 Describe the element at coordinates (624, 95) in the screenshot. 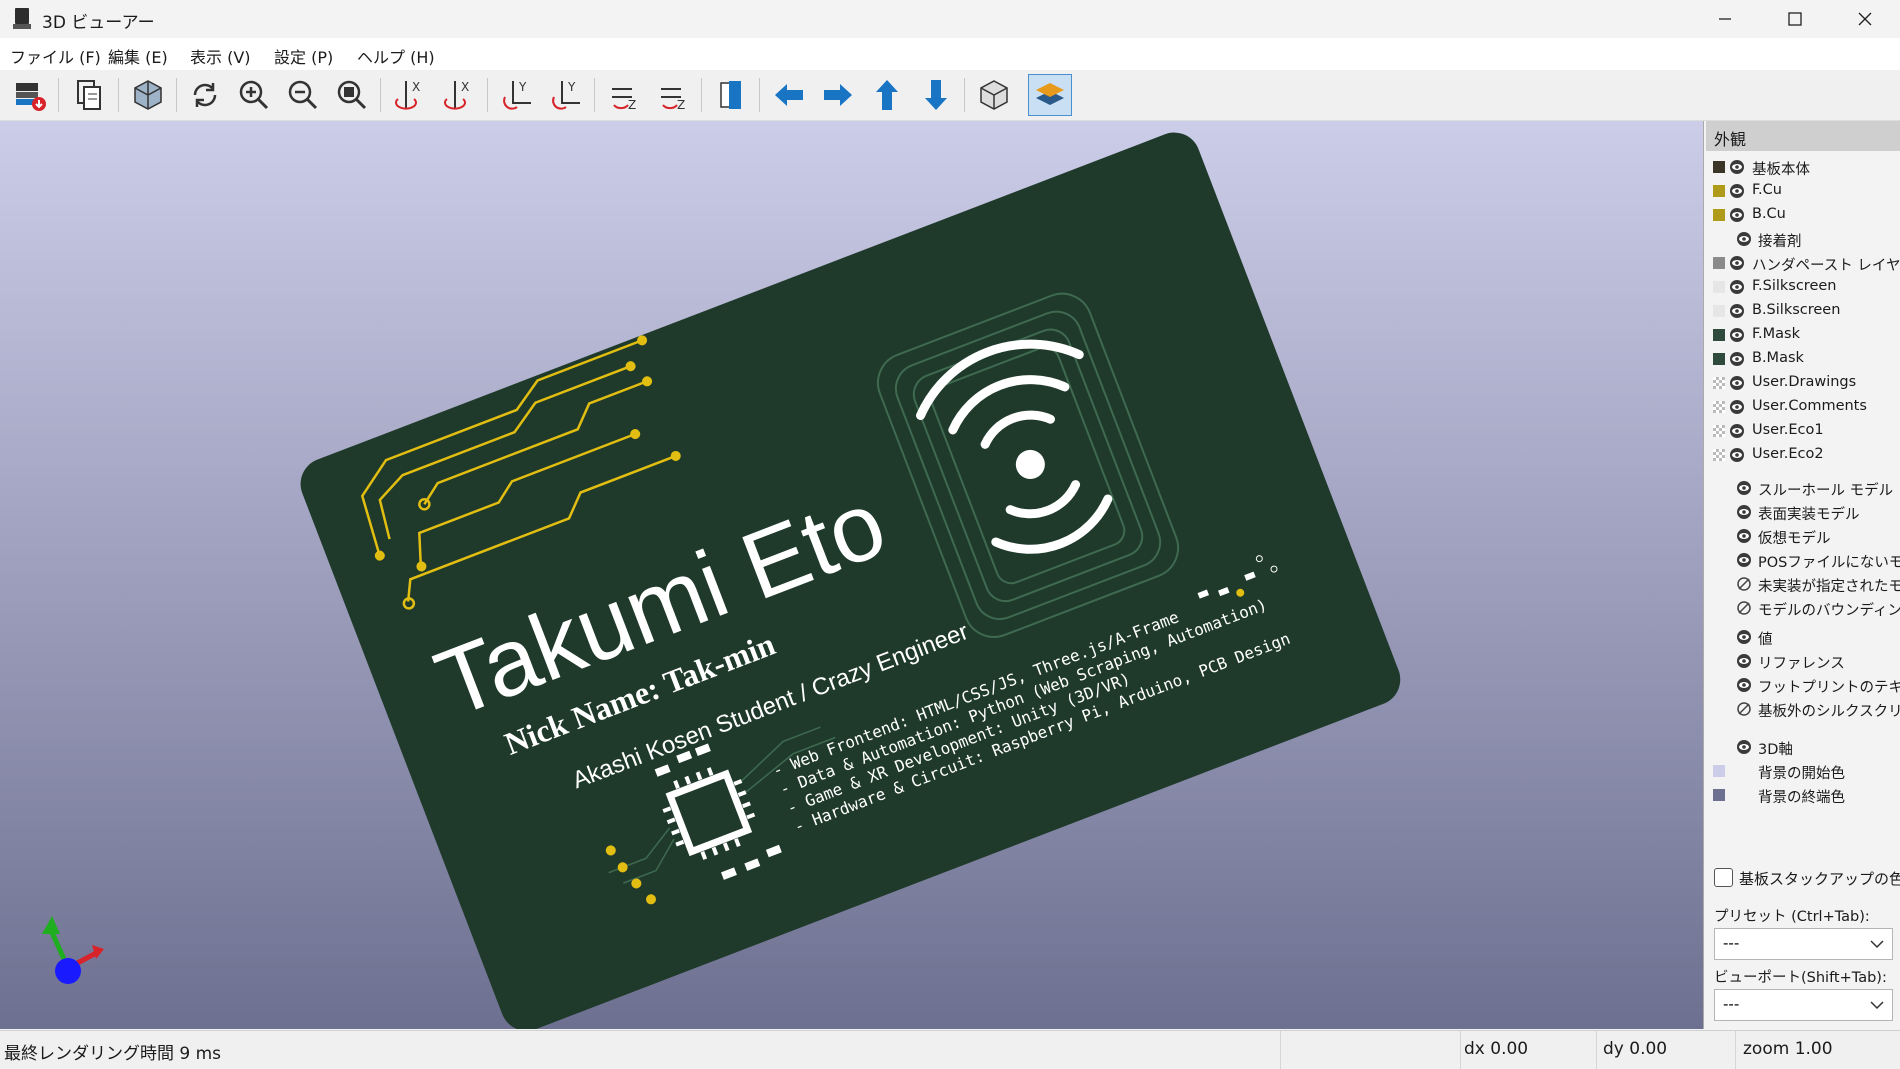

I see `rotate-z-cw-button: Z` at that location.